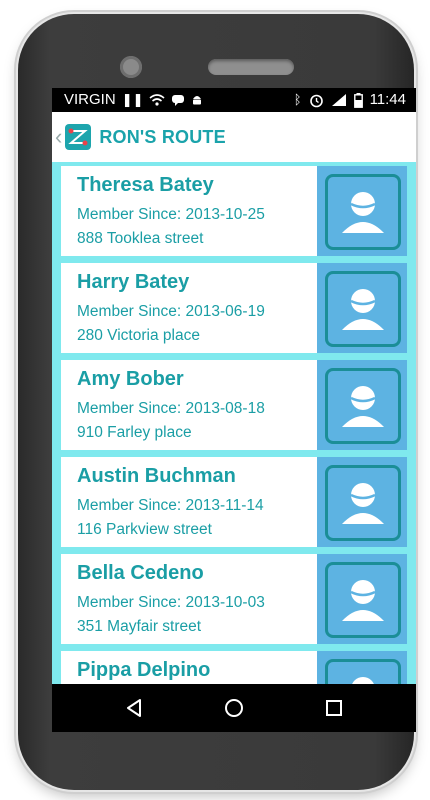  What do you see at coordinates (145, 185) in the screenshot?
I see `member-name: Theresa Batey` at bounding box center [145, 185].